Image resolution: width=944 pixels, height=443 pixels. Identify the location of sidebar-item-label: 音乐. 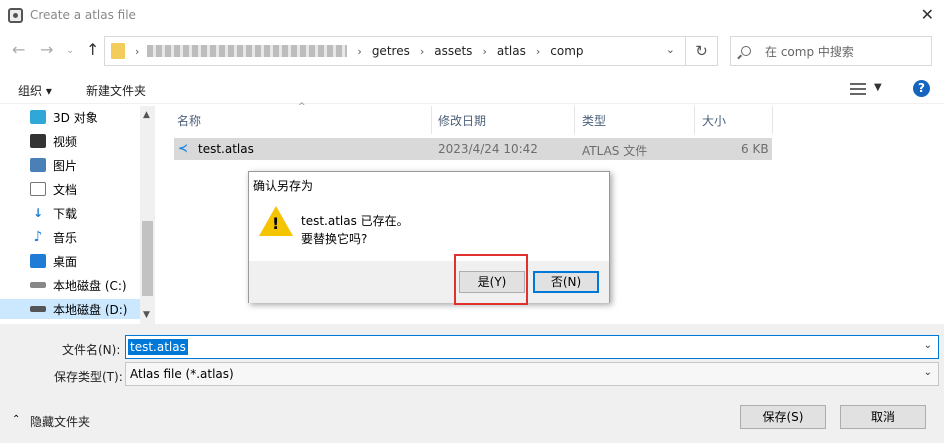
(65, 237).